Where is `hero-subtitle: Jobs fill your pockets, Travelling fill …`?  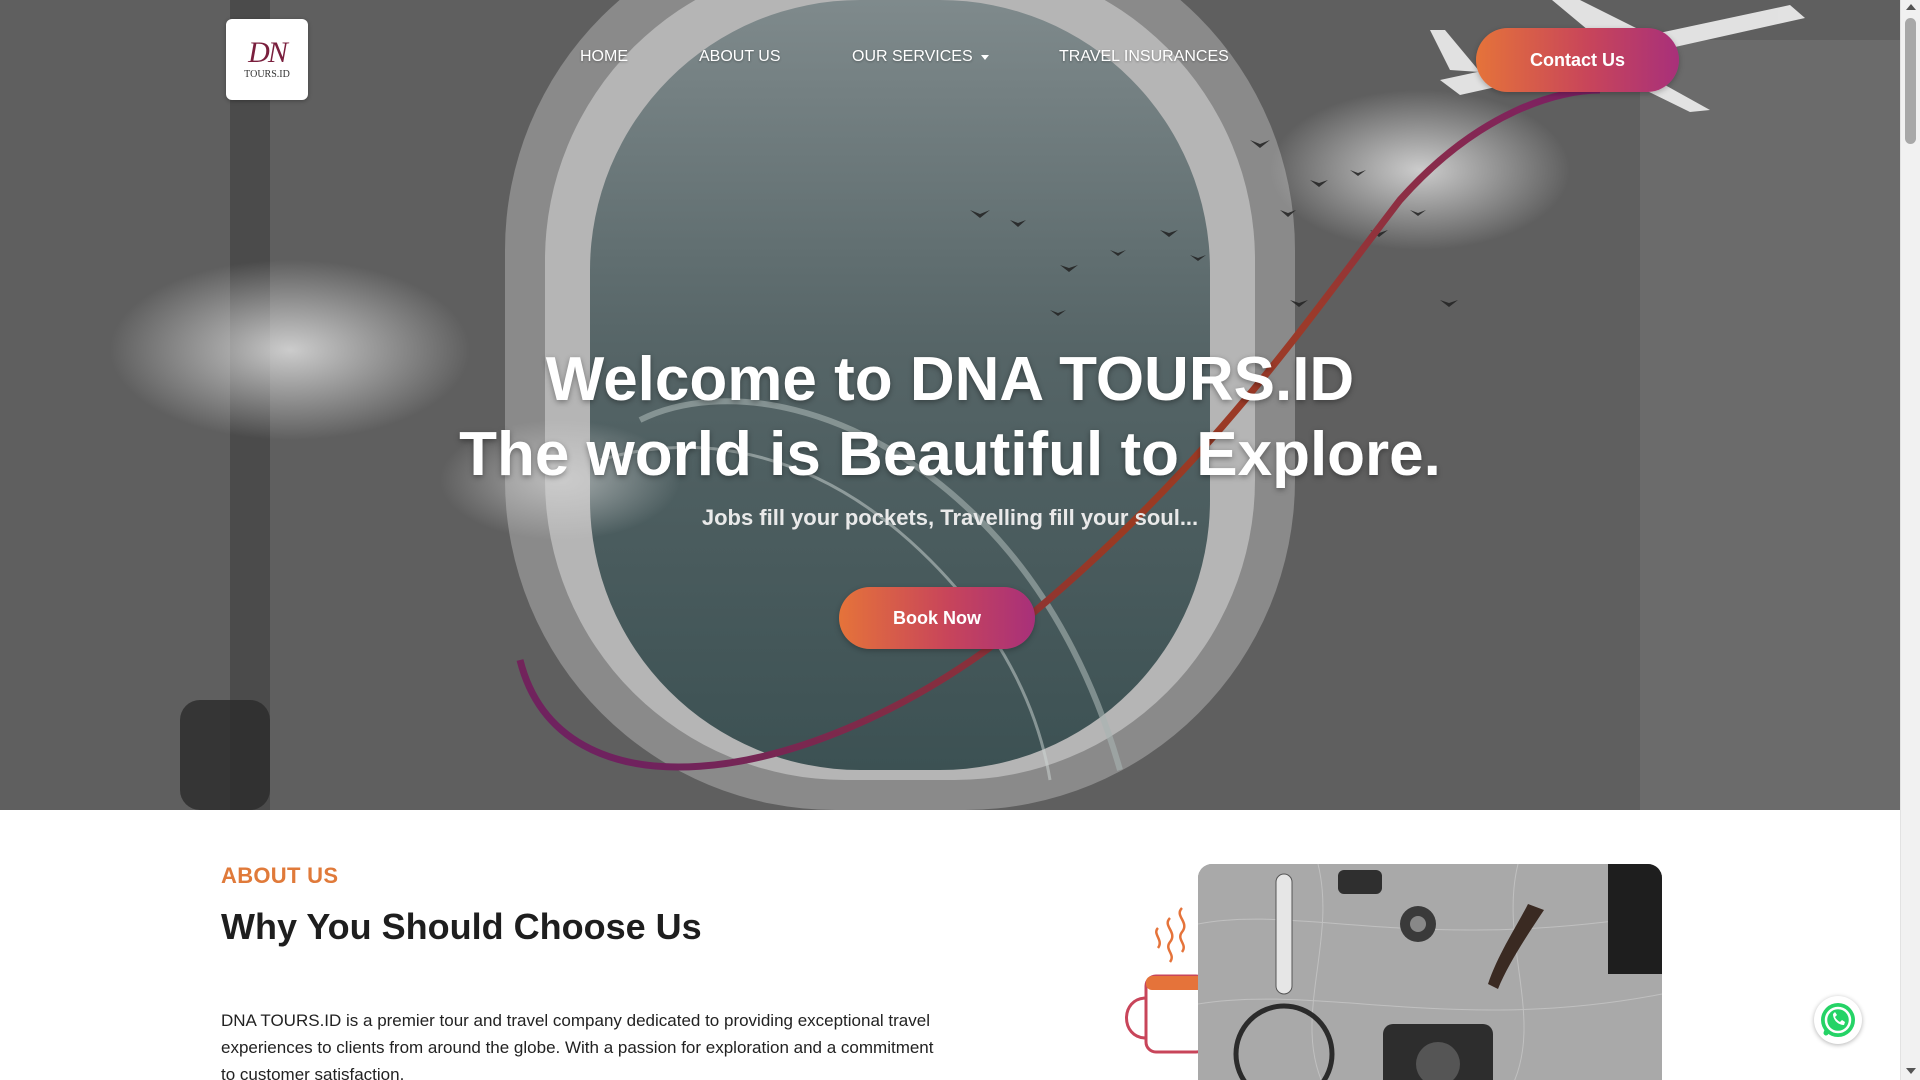 hero-subtitle: Jobs fill your pockets, Travelling fill … is located at coordinates (950, 517).